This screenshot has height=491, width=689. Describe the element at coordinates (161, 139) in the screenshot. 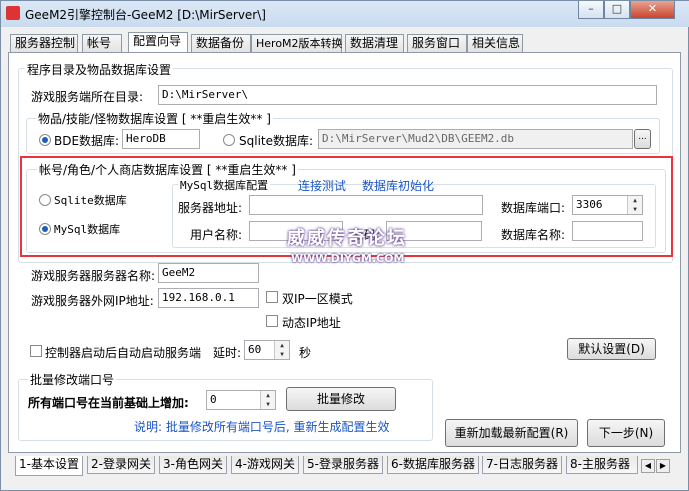

I see `bde-input: HeroDB` at that location.